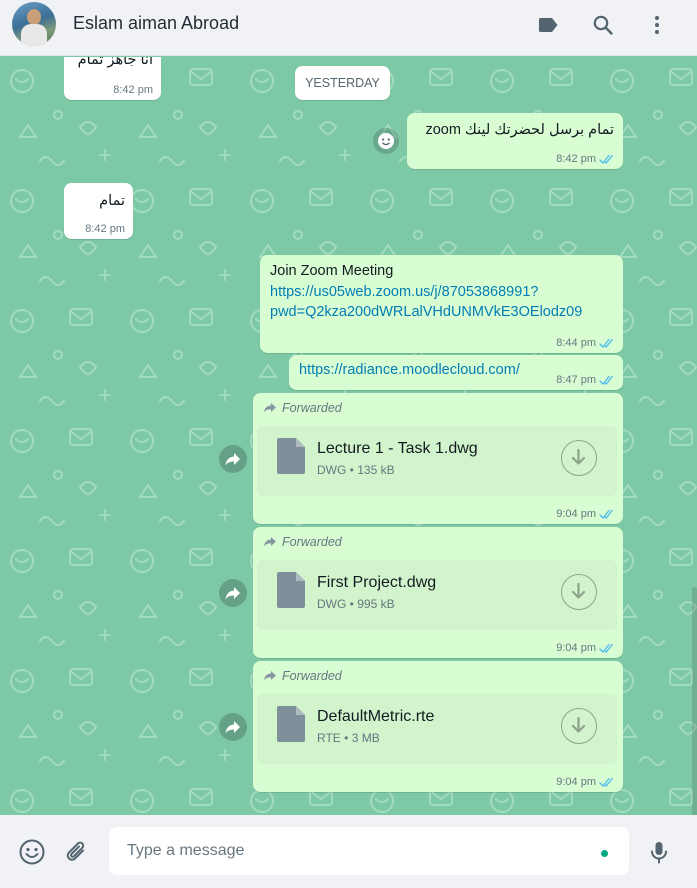 The image size is (697, 888). I want to click on document-size: 3 MB, so click(365, 738).